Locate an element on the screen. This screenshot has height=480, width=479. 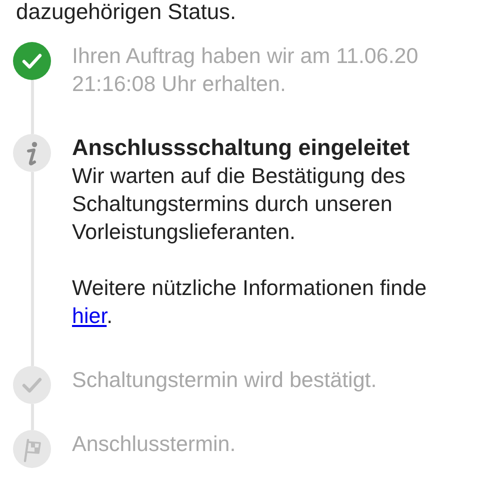
step-text: Anschlusstermin. is located at coordinates (154, 444).